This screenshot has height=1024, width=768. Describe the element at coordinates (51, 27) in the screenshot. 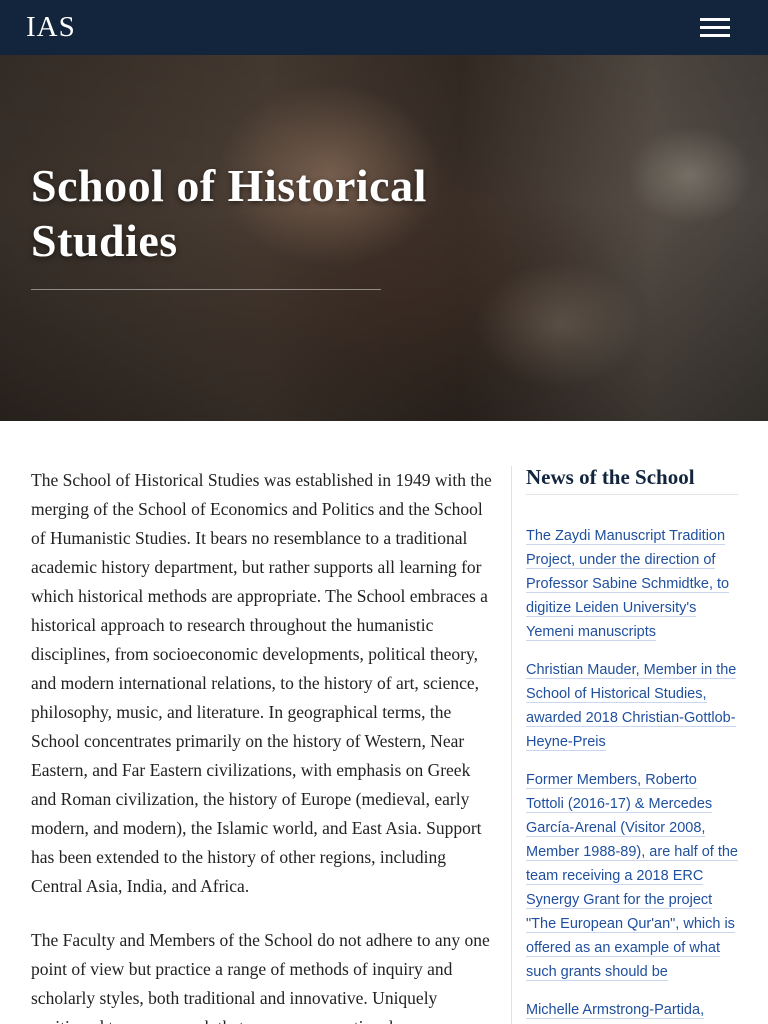

I see `ias-logo: IAS` at that location.